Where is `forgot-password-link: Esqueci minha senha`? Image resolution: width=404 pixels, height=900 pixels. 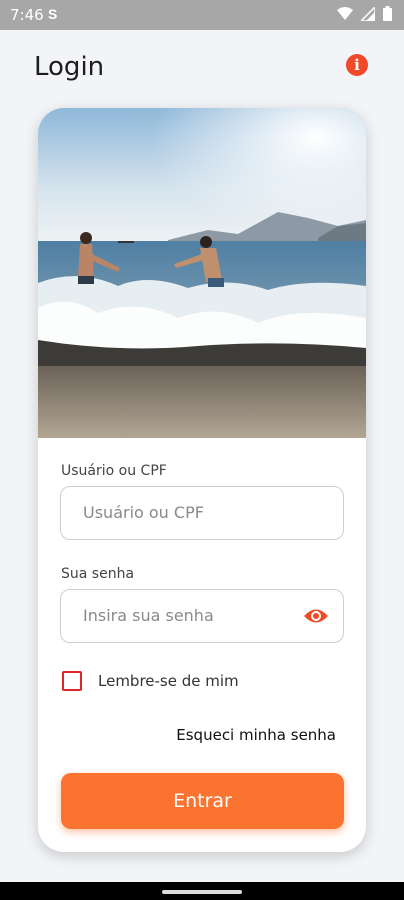 forgot-password-link: Esqueci minha senha is located at coordinates (256, 735).